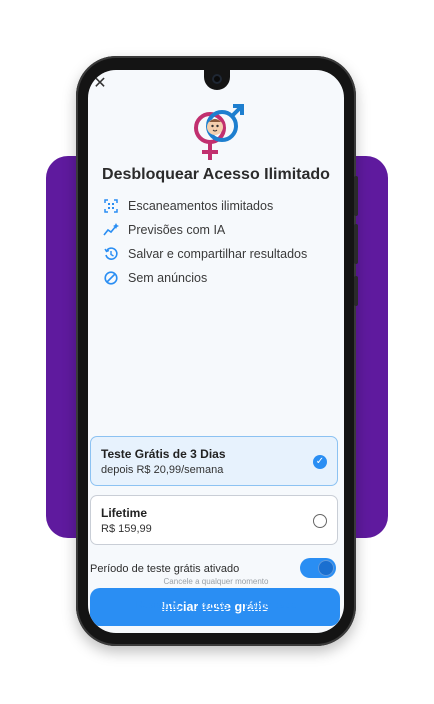  I want to click on trial-toggle, so click(318, 568).